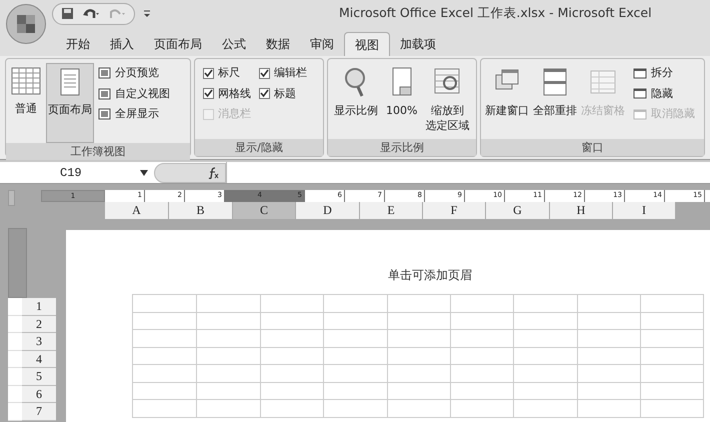 The width and height of the screenshot is (710, 422). What do you see at coordinates (234, 44) in the screenshot?
I see `ribbon-tab: 公式` at bounding box center [234, 44].